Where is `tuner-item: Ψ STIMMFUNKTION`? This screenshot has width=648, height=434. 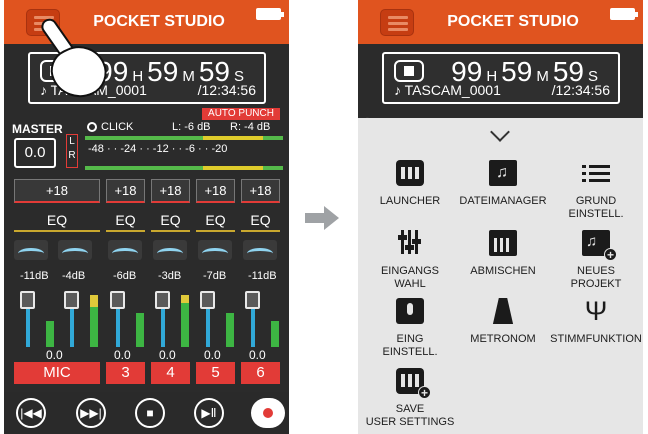
tuner-item: Ψ STIMMFUNKTION is located at coordinates (595, 329).